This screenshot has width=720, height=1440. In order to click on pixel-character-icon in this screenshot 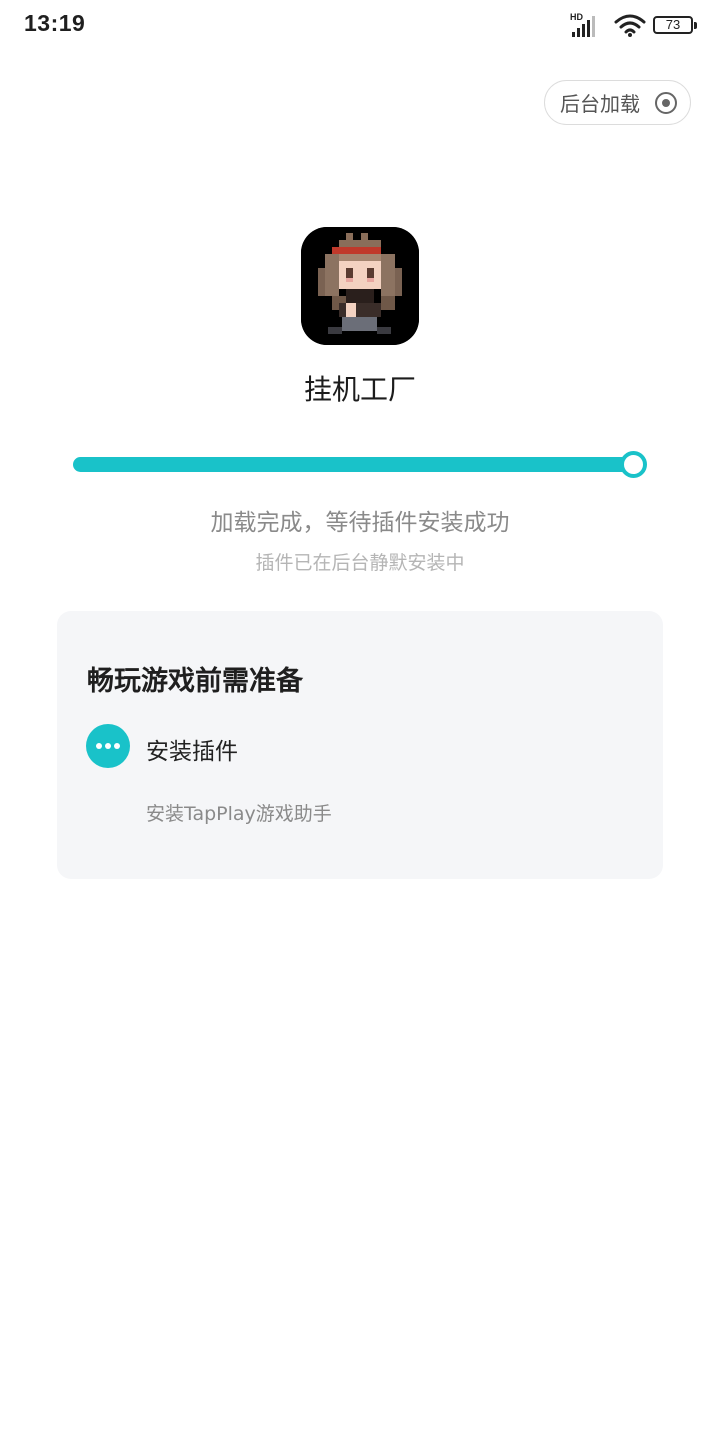, I will do `click(360, 286)`.